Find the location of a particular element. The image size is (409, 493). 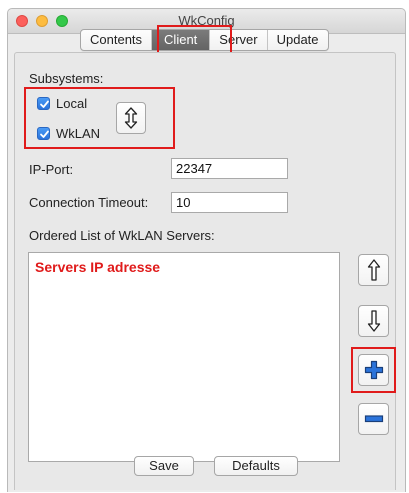

ip-port-field: 22347 is located at coordinates (229, 168).